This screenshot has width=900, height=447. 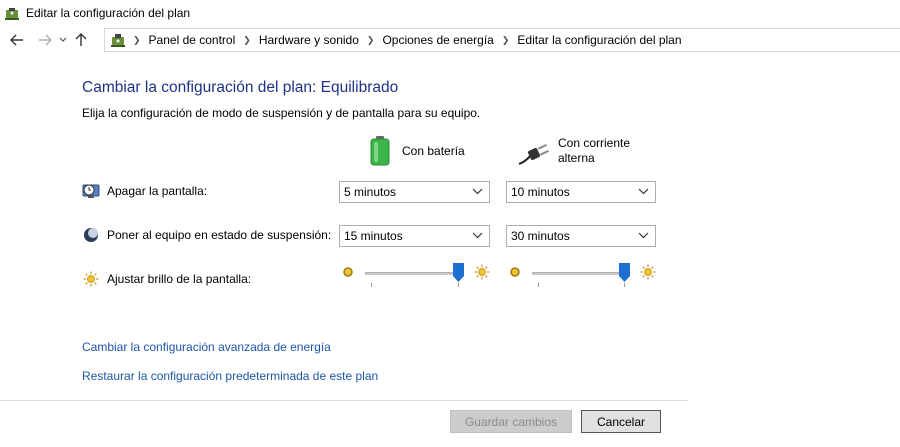 I want to click on footer-divider, so click(x=344, y=400).